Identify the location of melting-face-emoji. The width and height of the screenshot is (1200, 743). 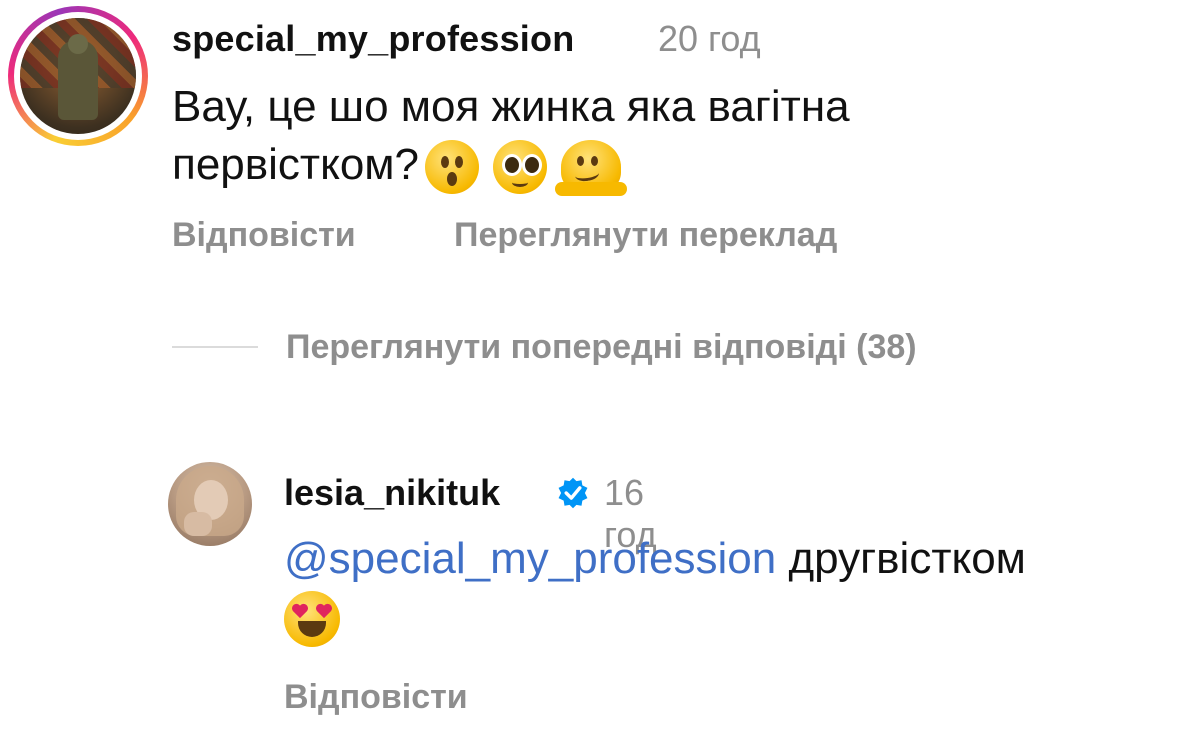
(591, 168).